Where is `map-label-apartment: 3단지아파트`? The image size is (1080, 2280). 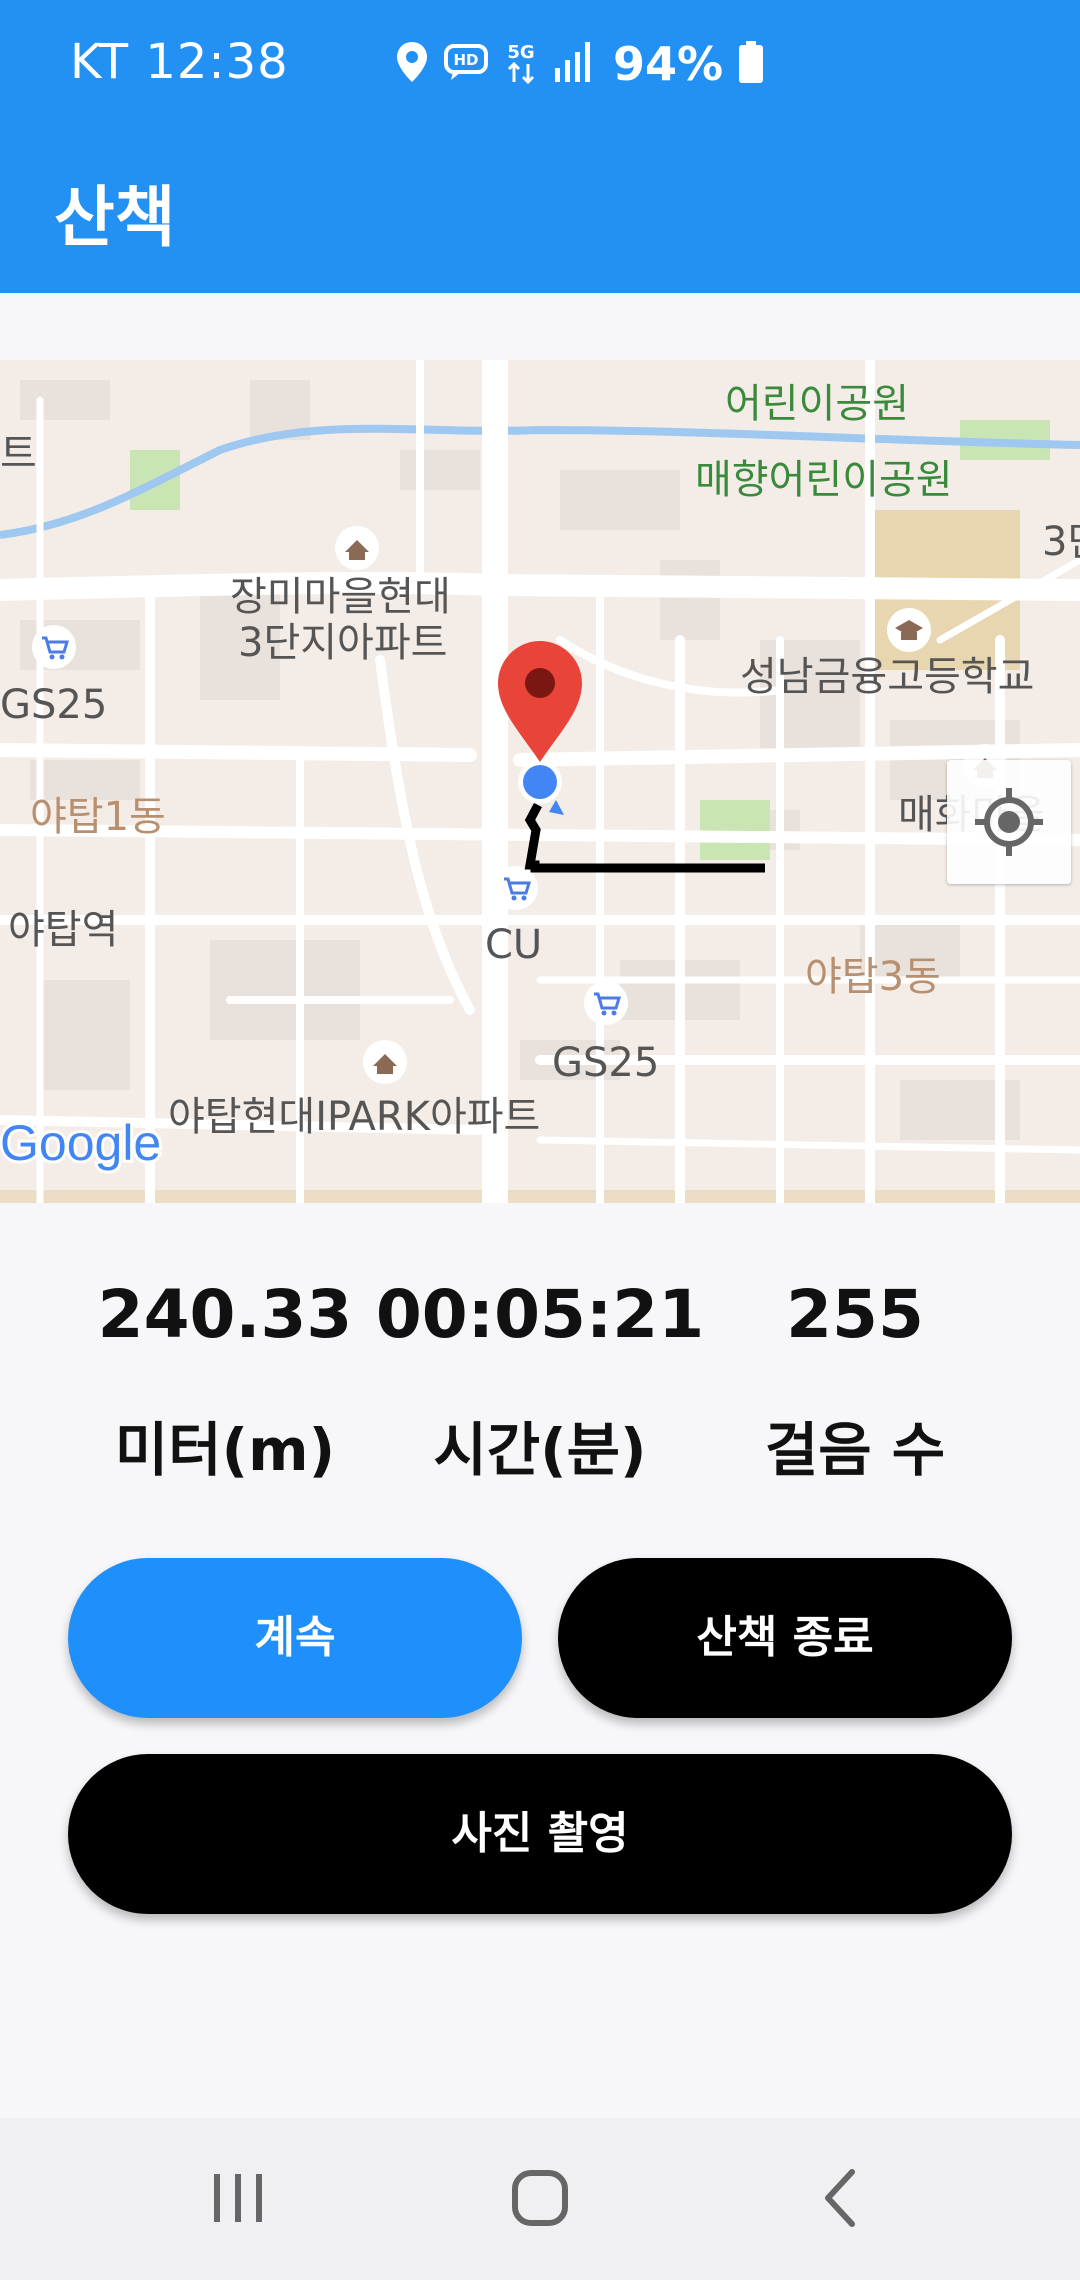 map-label-apartment: 3단지아파트 is located at coordinates (342, 643).